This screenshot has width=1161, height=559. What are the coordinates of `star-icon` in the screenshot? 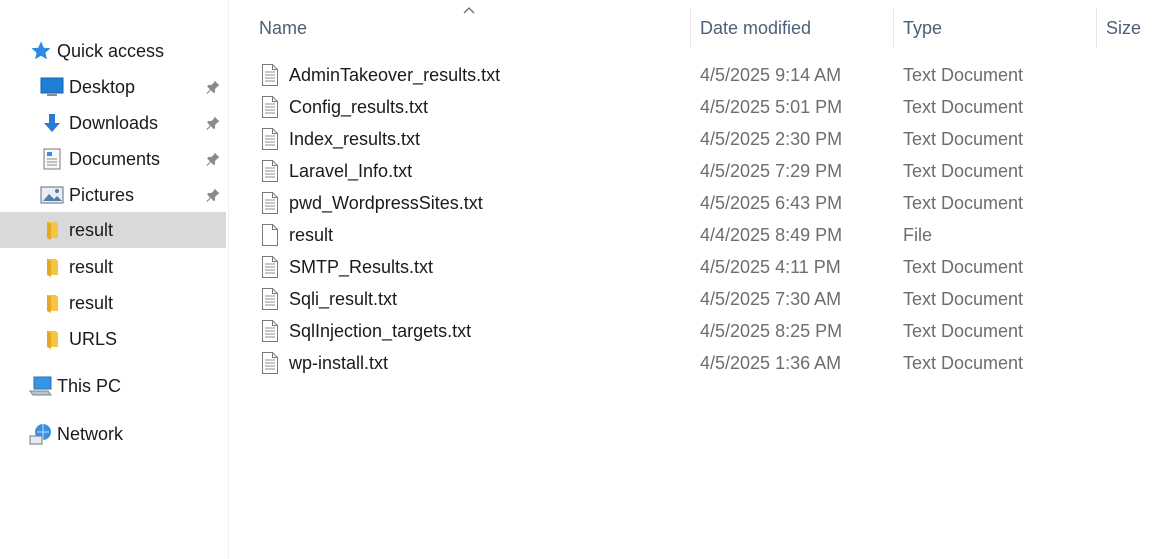 It's located at (41, 51).